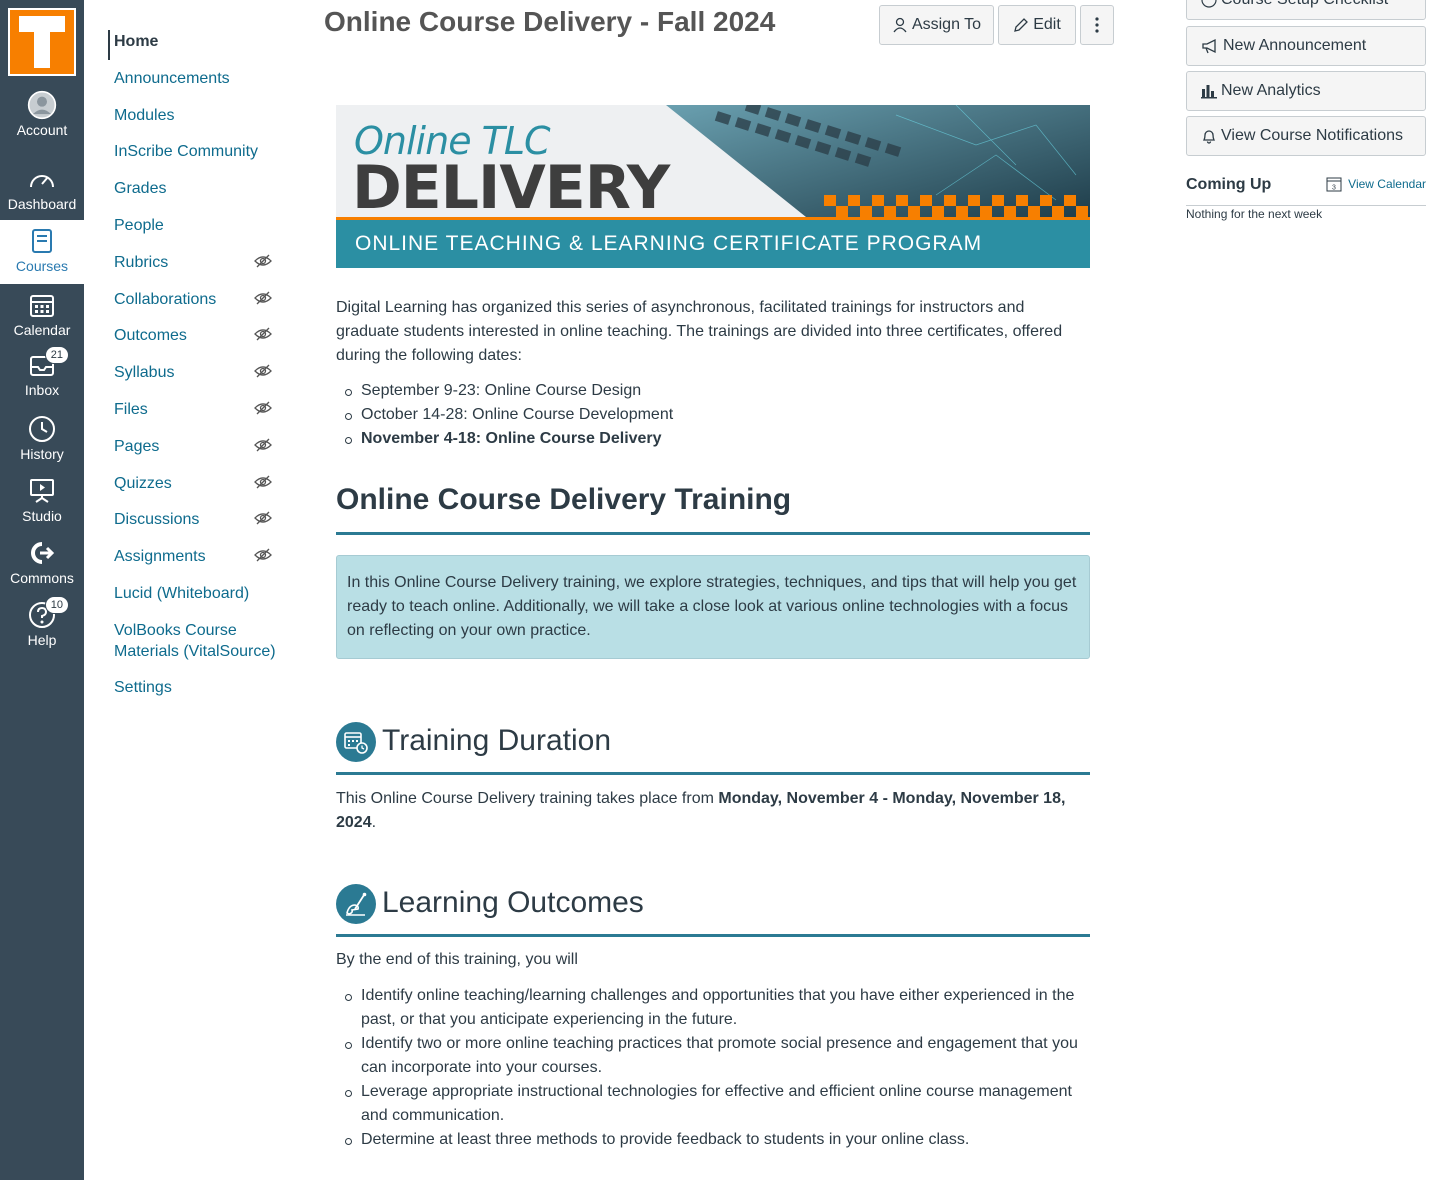  I want to click on power-t-icon, so click(42, 42).